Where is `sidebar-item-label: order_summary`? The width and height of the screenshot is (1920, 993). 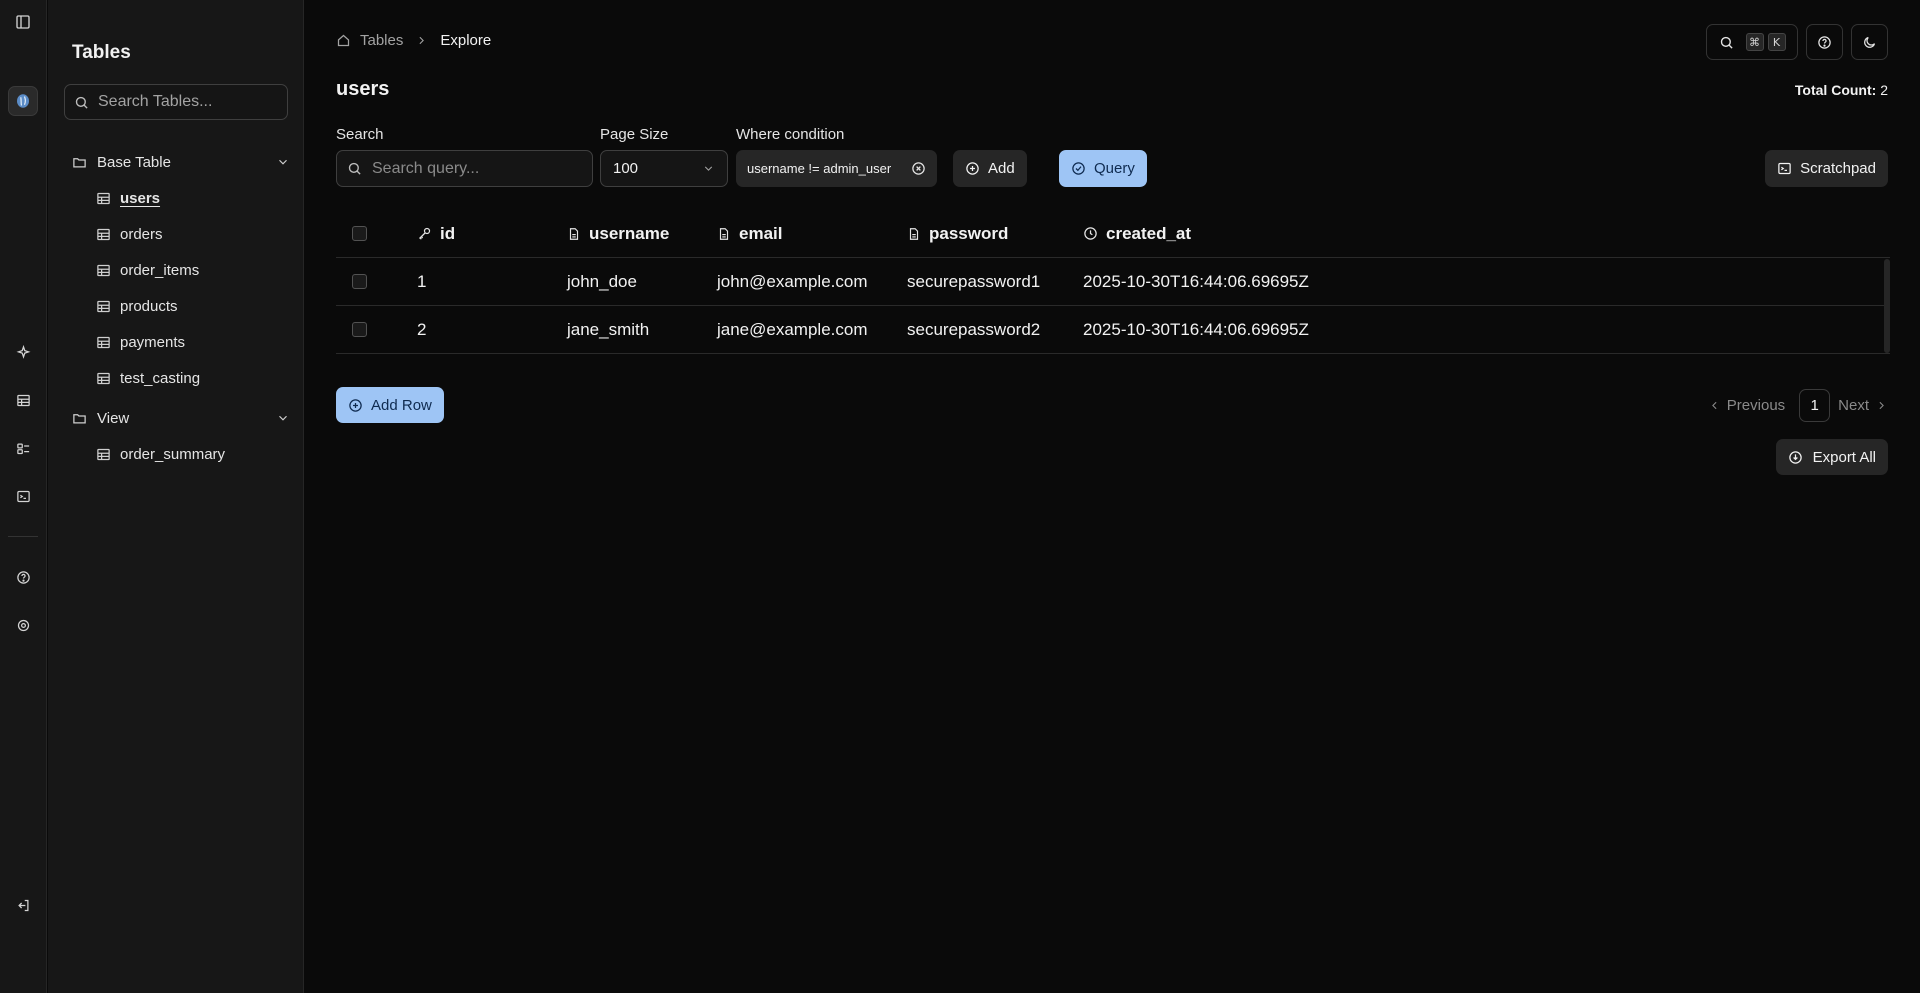 sidebar-item-label: order_summary is located at coordinates (173, 454).